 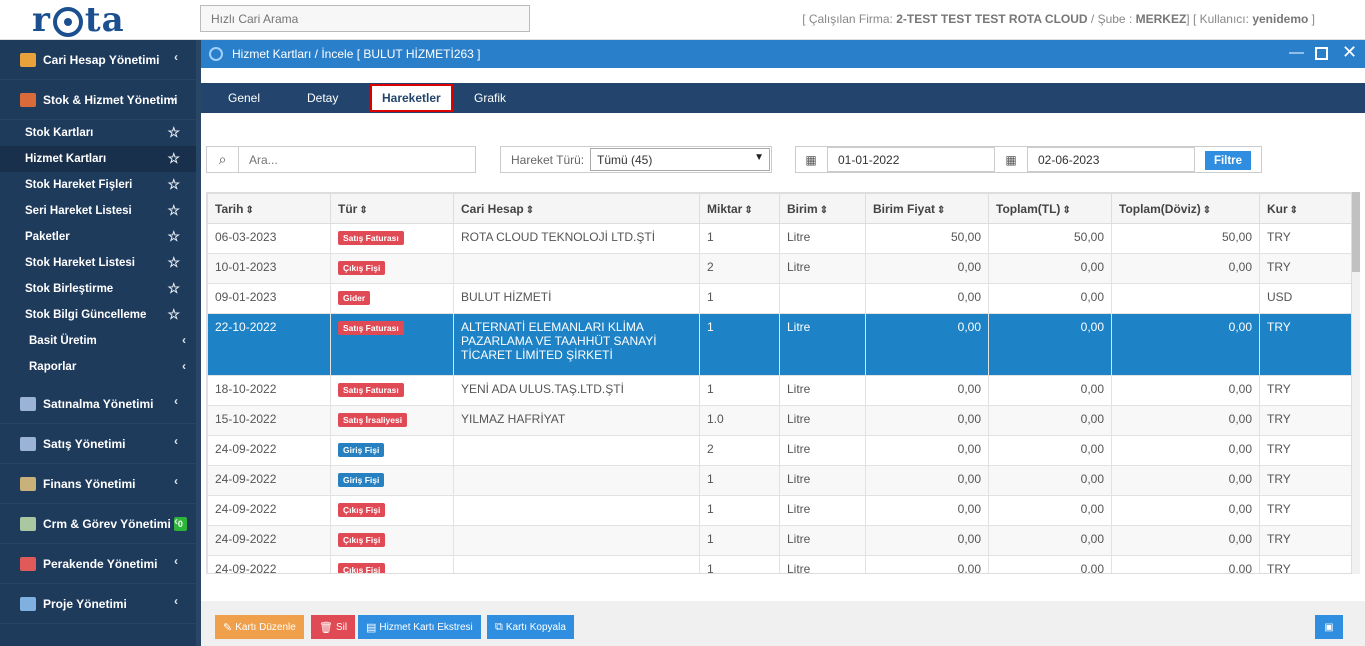 I want to click on column-header-cari-hesap: Cari Hesap ⇕, so click(x=576, y=208).